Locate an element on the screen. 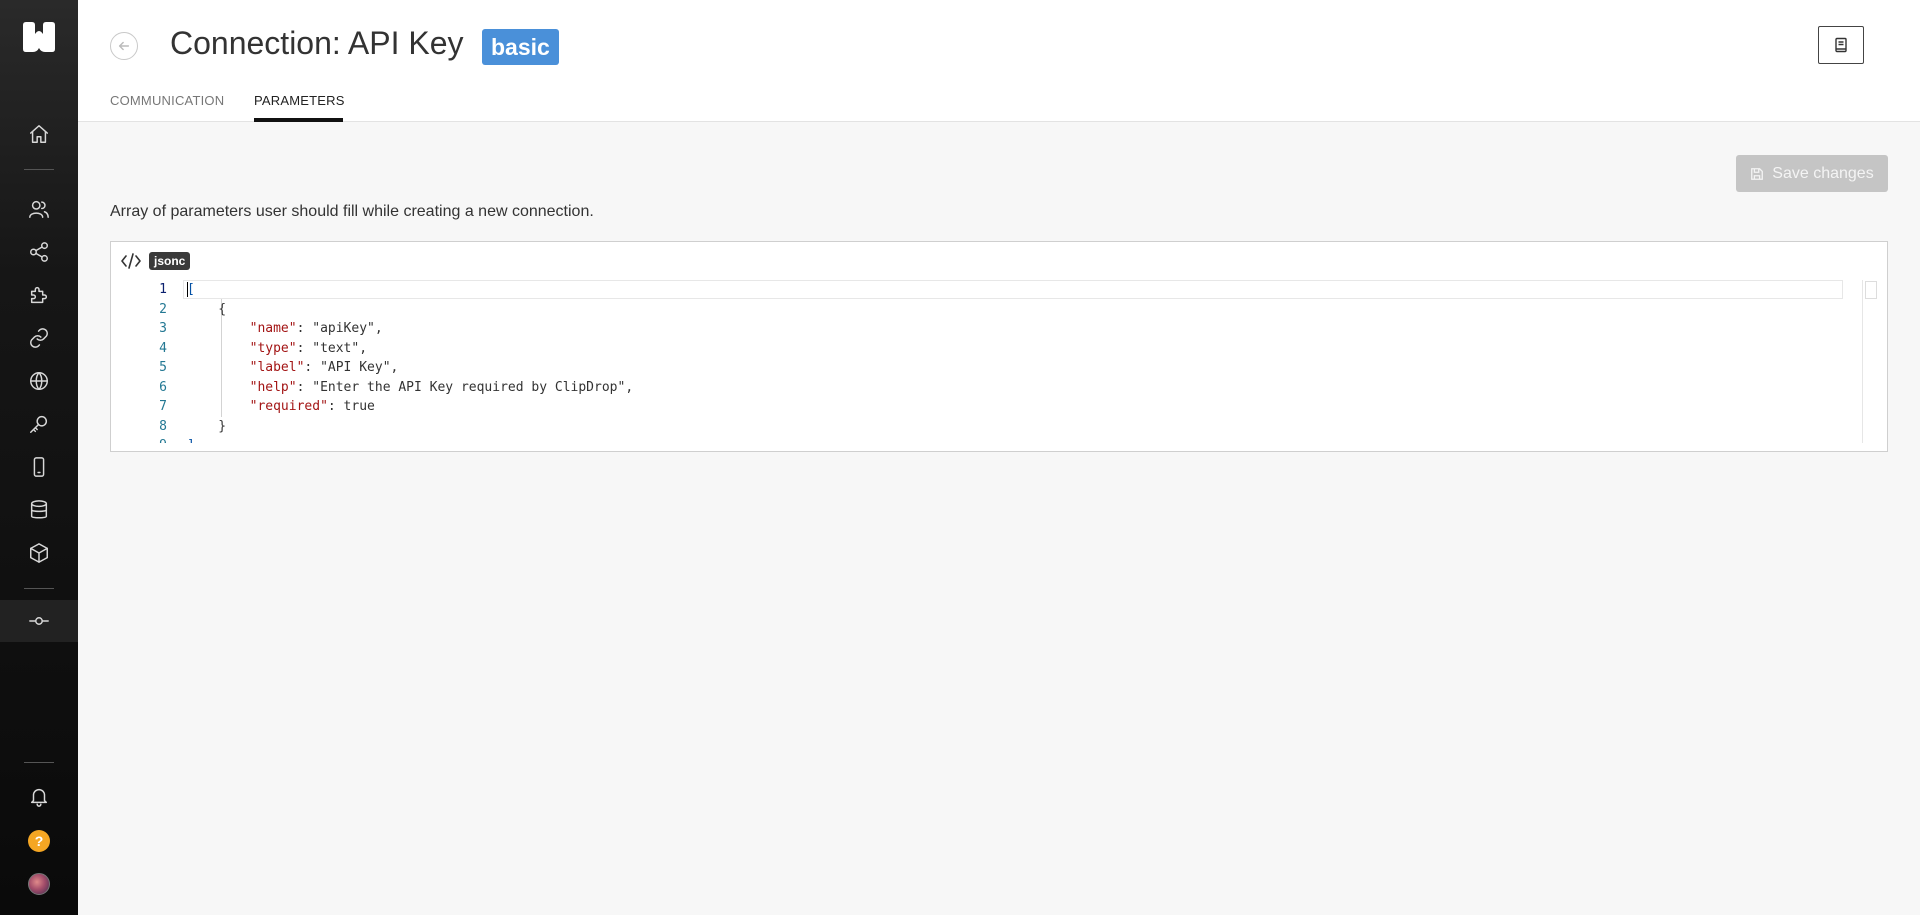 Image resolution: width=1920 pixels, height=915 pixels. code-line: 4 "type": "text", is located at coordinates (986, 348).